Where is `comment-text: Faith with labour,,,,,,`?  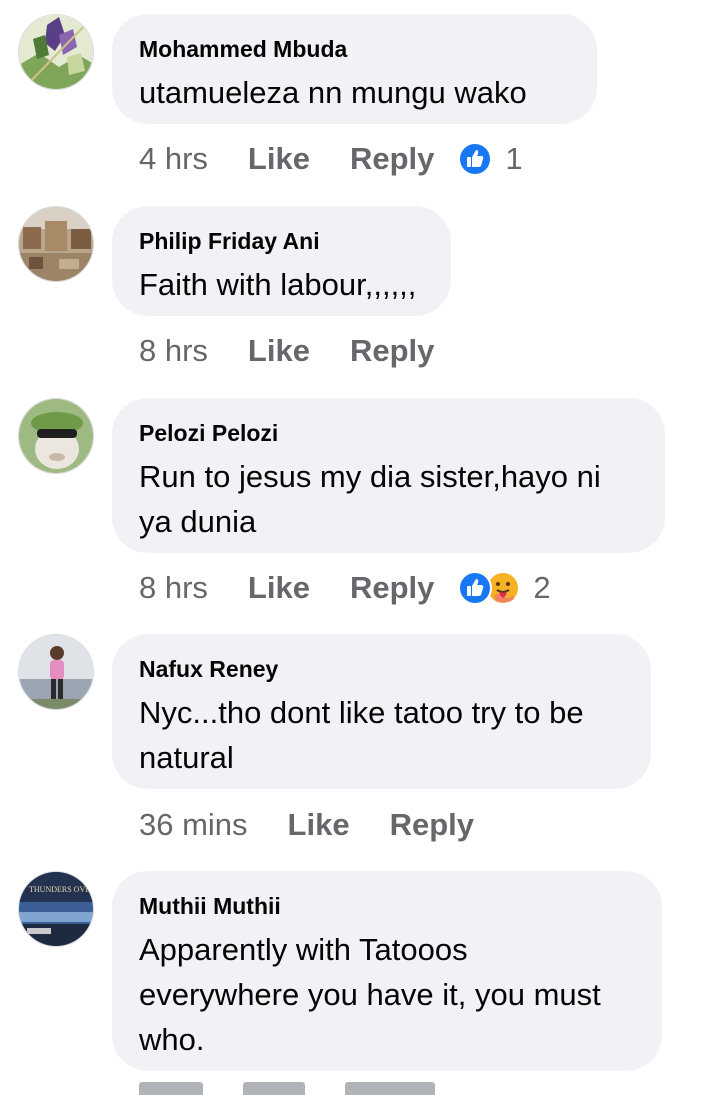 comment-text: Faith with labour,,,,,, is located at coordinates (278, 284).